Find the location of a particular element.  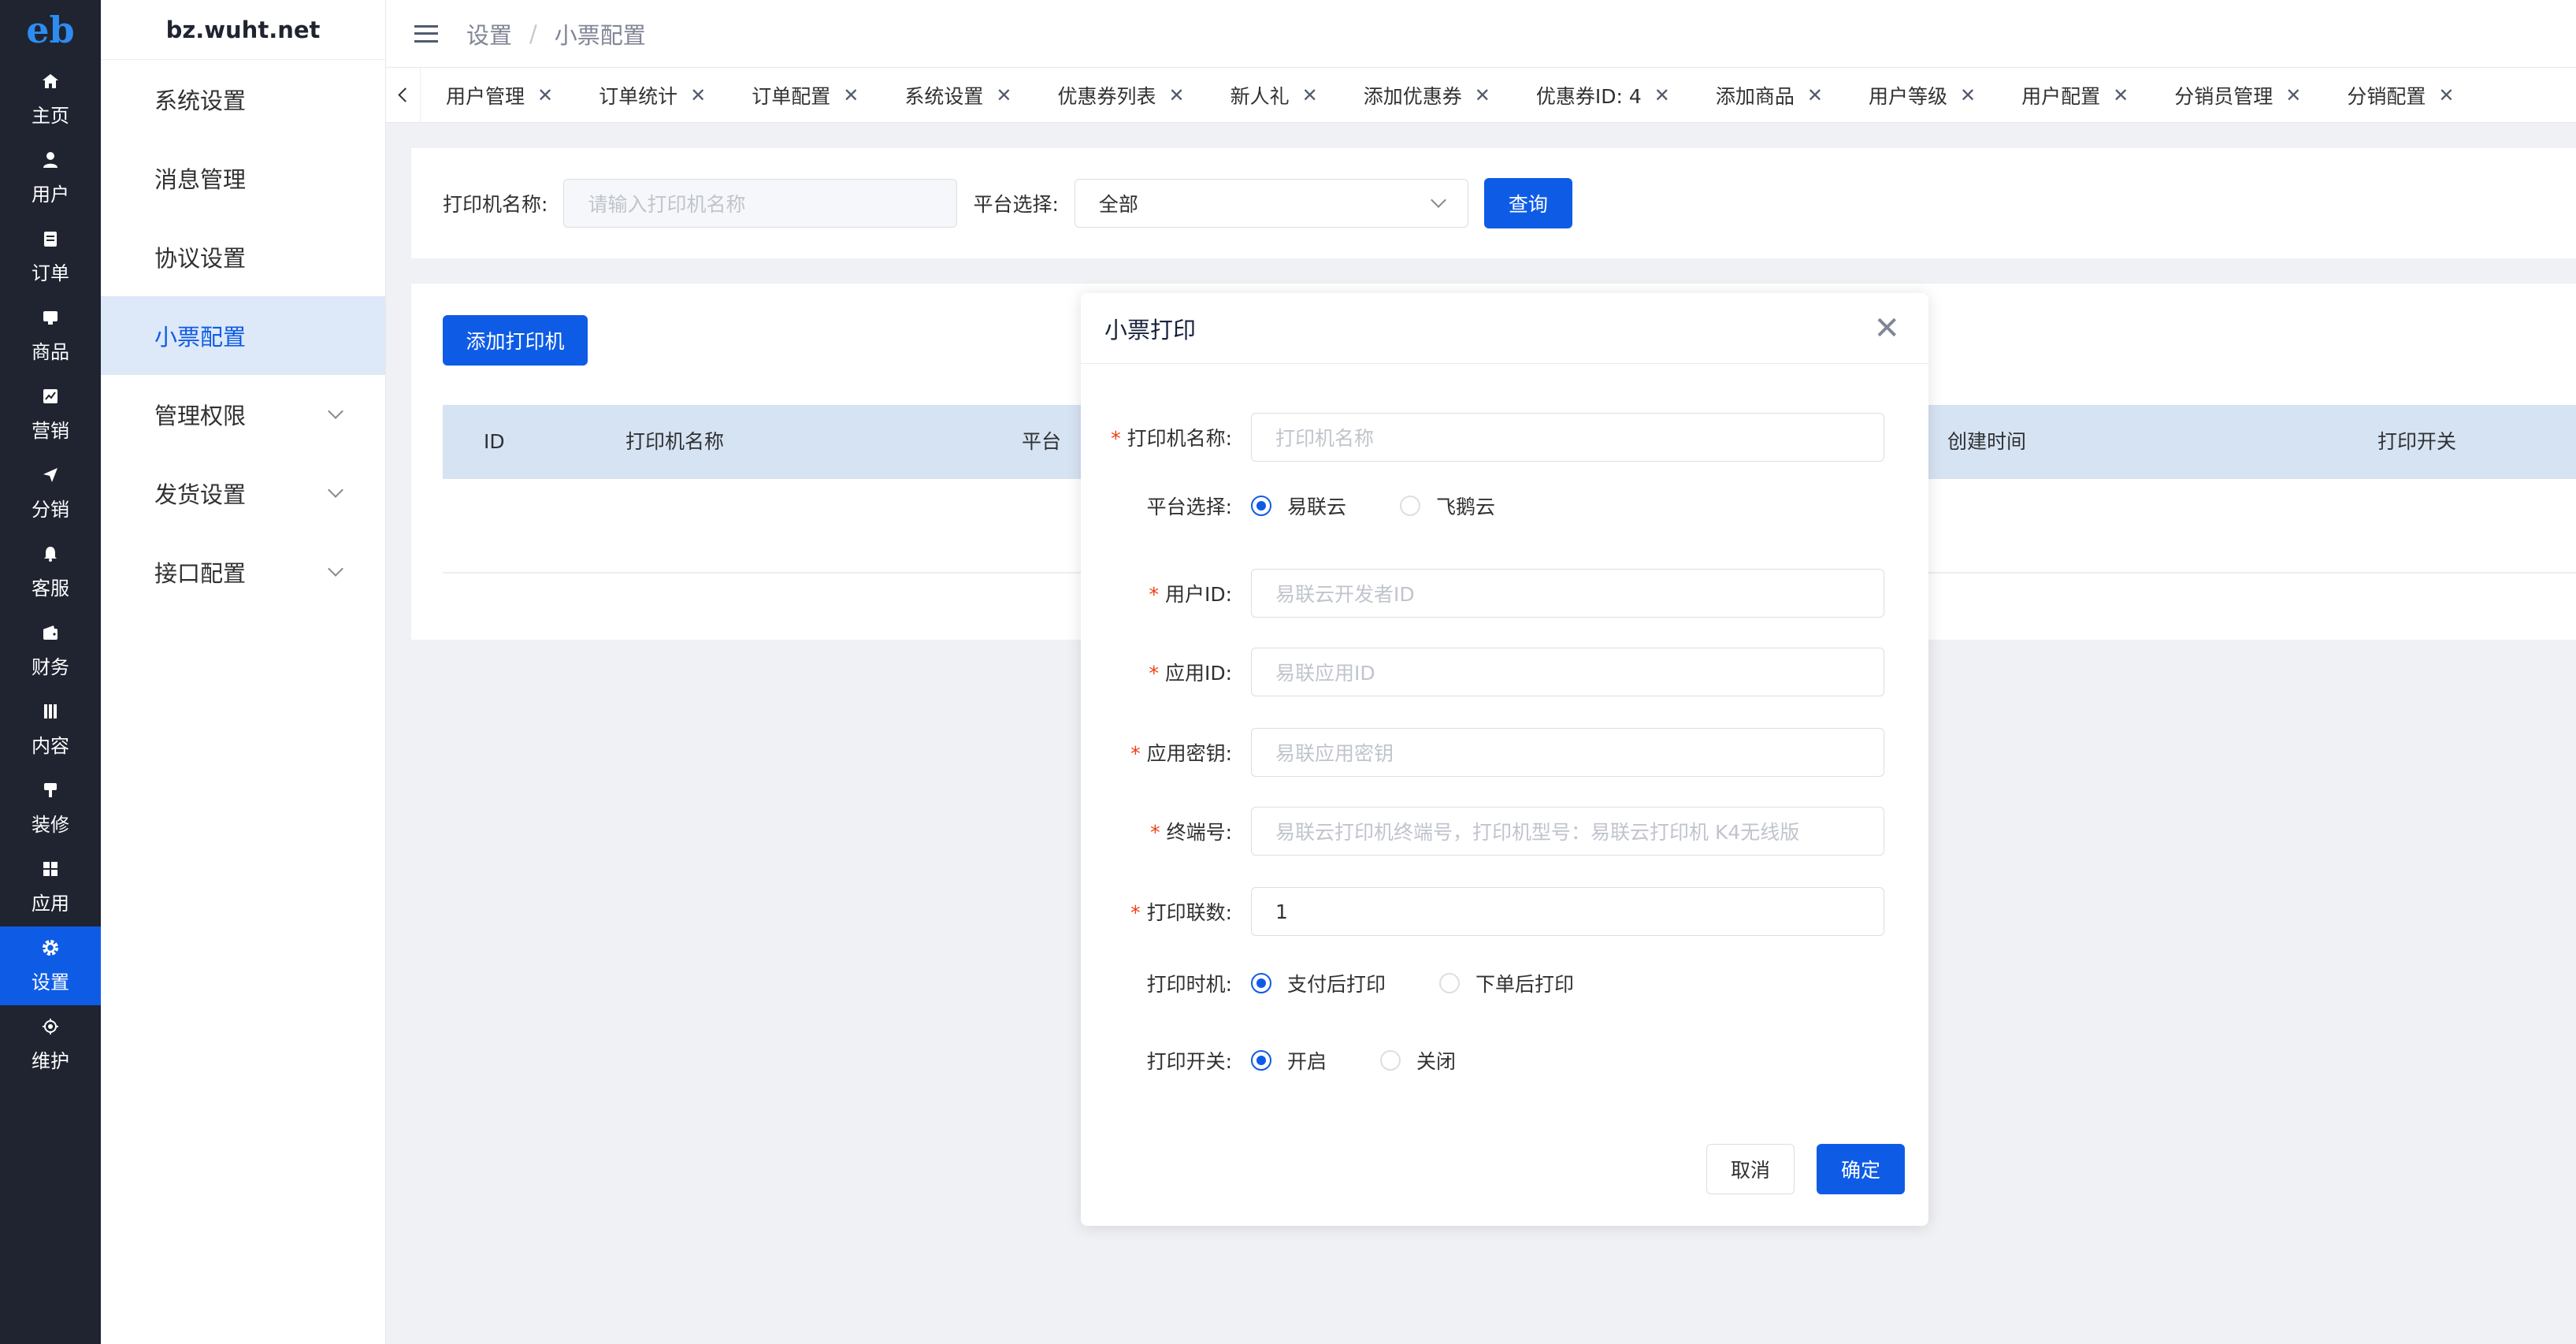

form-row-app-secret: * 应用密钥: 易联应用密钥 is located at coordinates (1504, 752).